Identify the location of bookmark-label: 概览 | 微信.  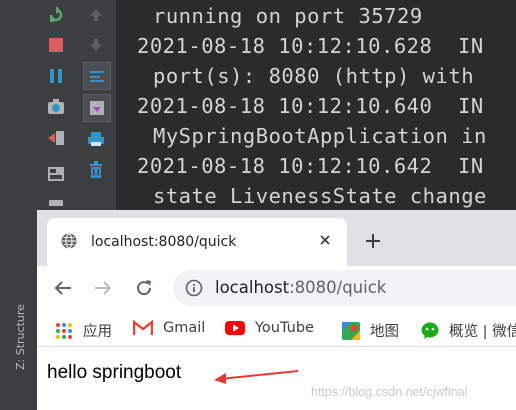
(482, 332).